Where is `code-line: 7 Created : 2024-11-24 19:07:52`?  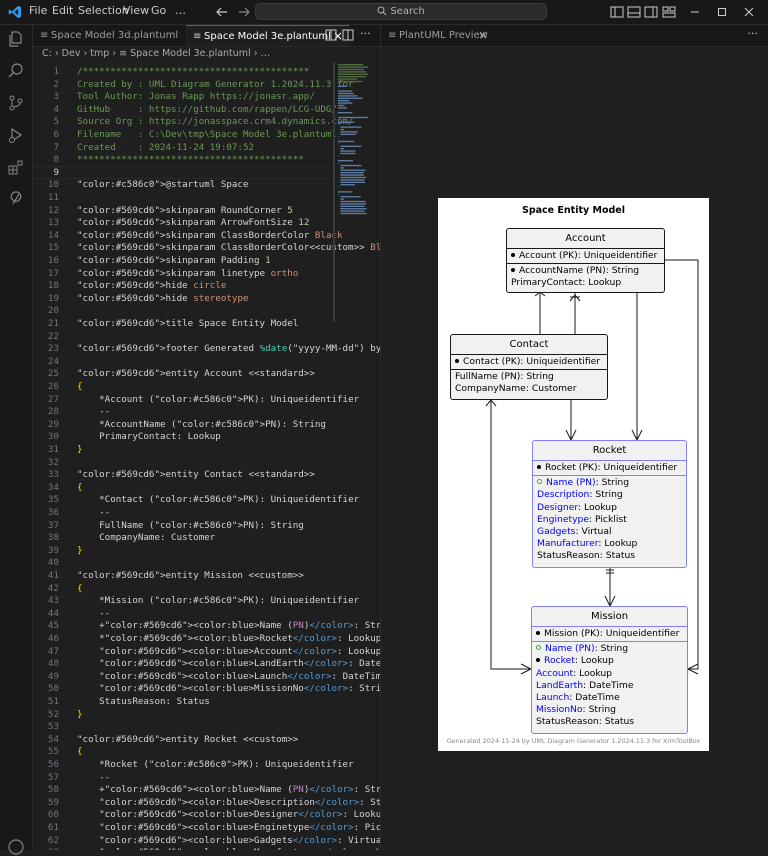 code-line: 7 Created : 2024-11-24 19:07:52 is located at coordinates (183, 147).